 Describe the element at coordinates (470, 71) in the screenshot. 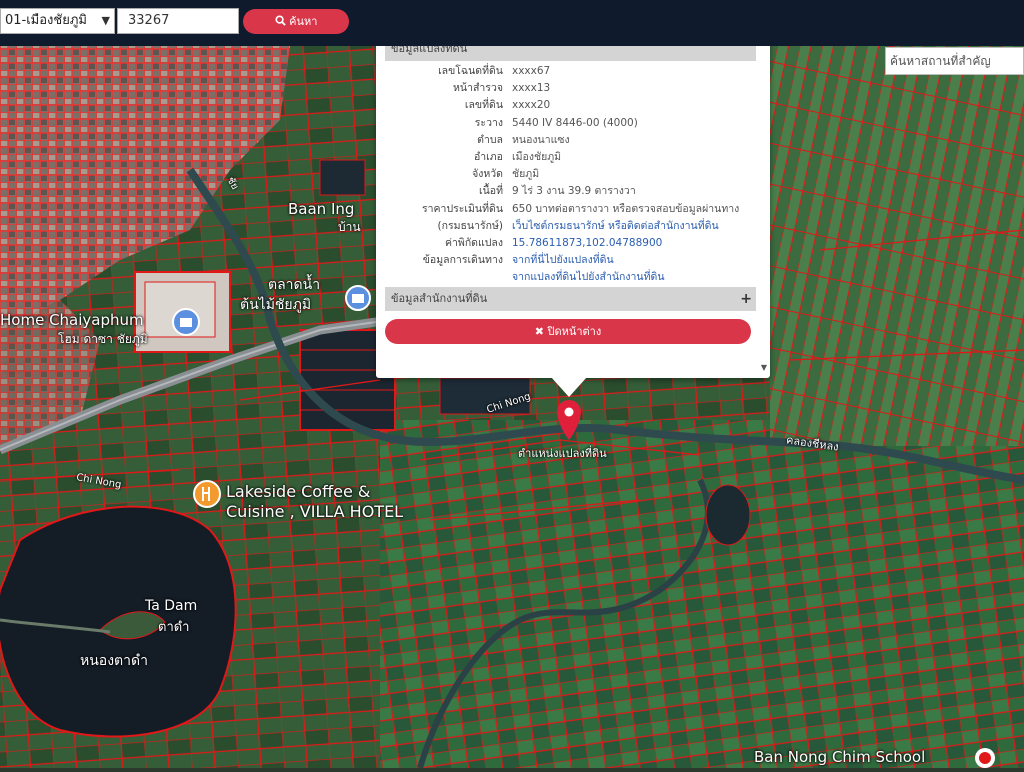

I see `info-label: เลขโฉนดที่ดิน` at that location.